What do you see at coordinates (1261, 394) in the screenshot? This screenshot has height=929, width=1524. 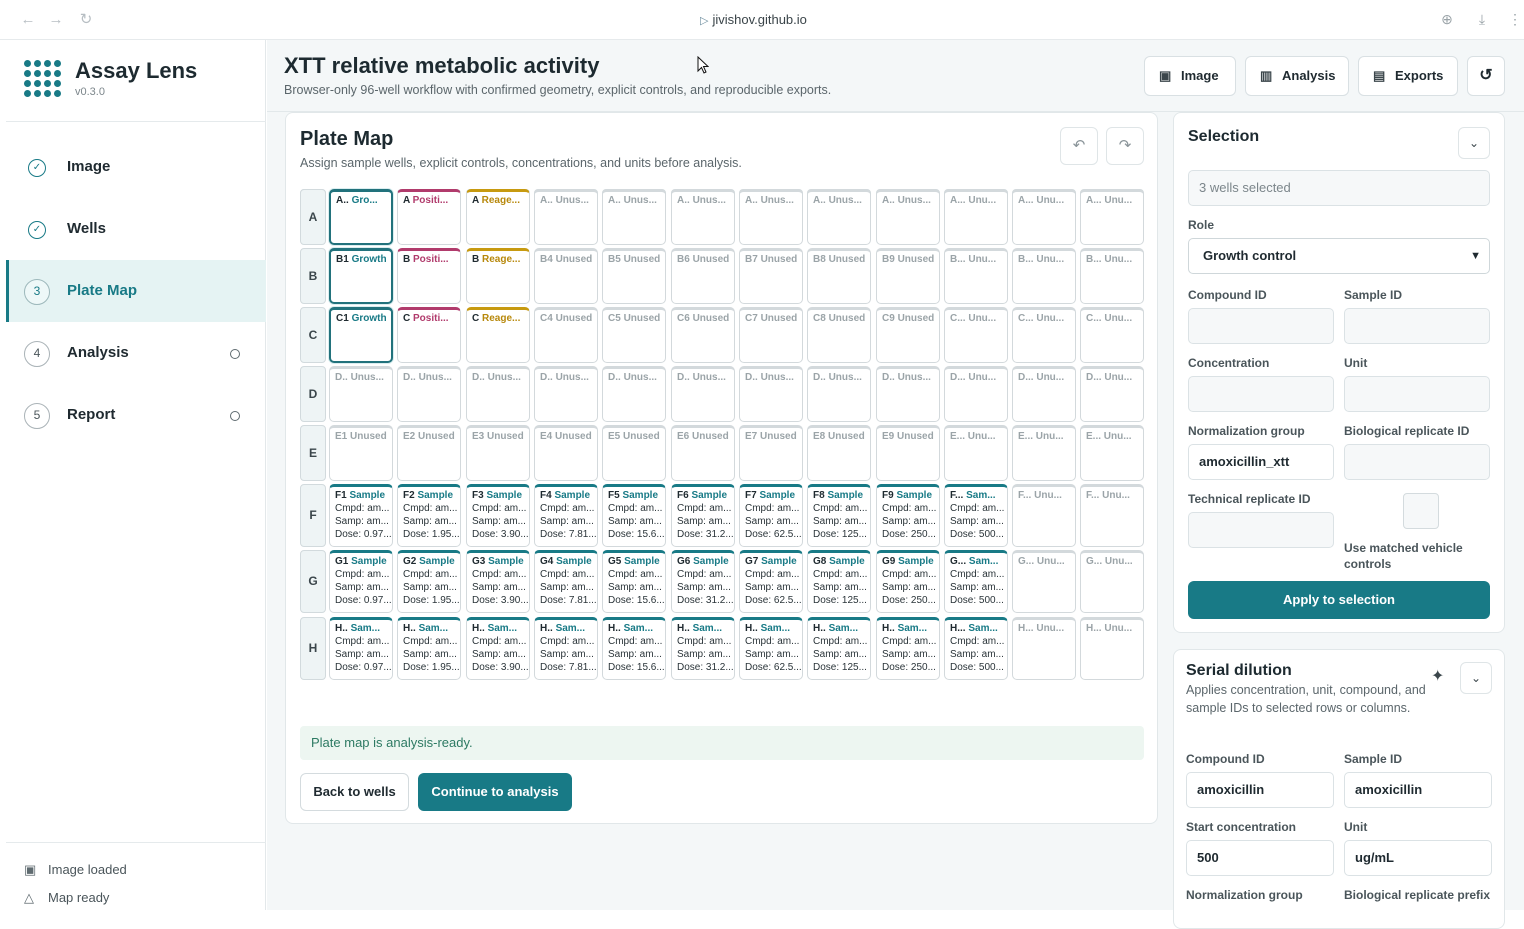 I see `concentration-input` at bounding box center [1261, 394].